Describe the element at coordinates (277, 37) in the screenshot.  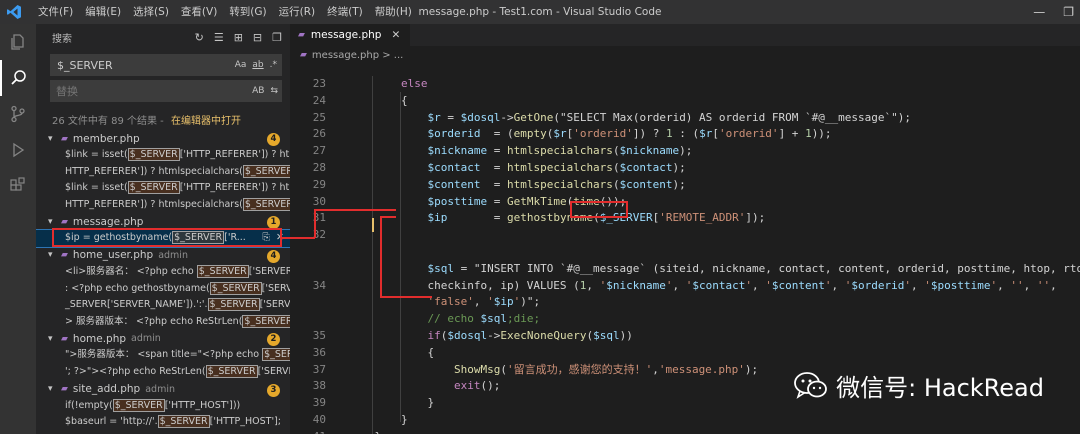
I see `copy-icon: ❐` at that location.